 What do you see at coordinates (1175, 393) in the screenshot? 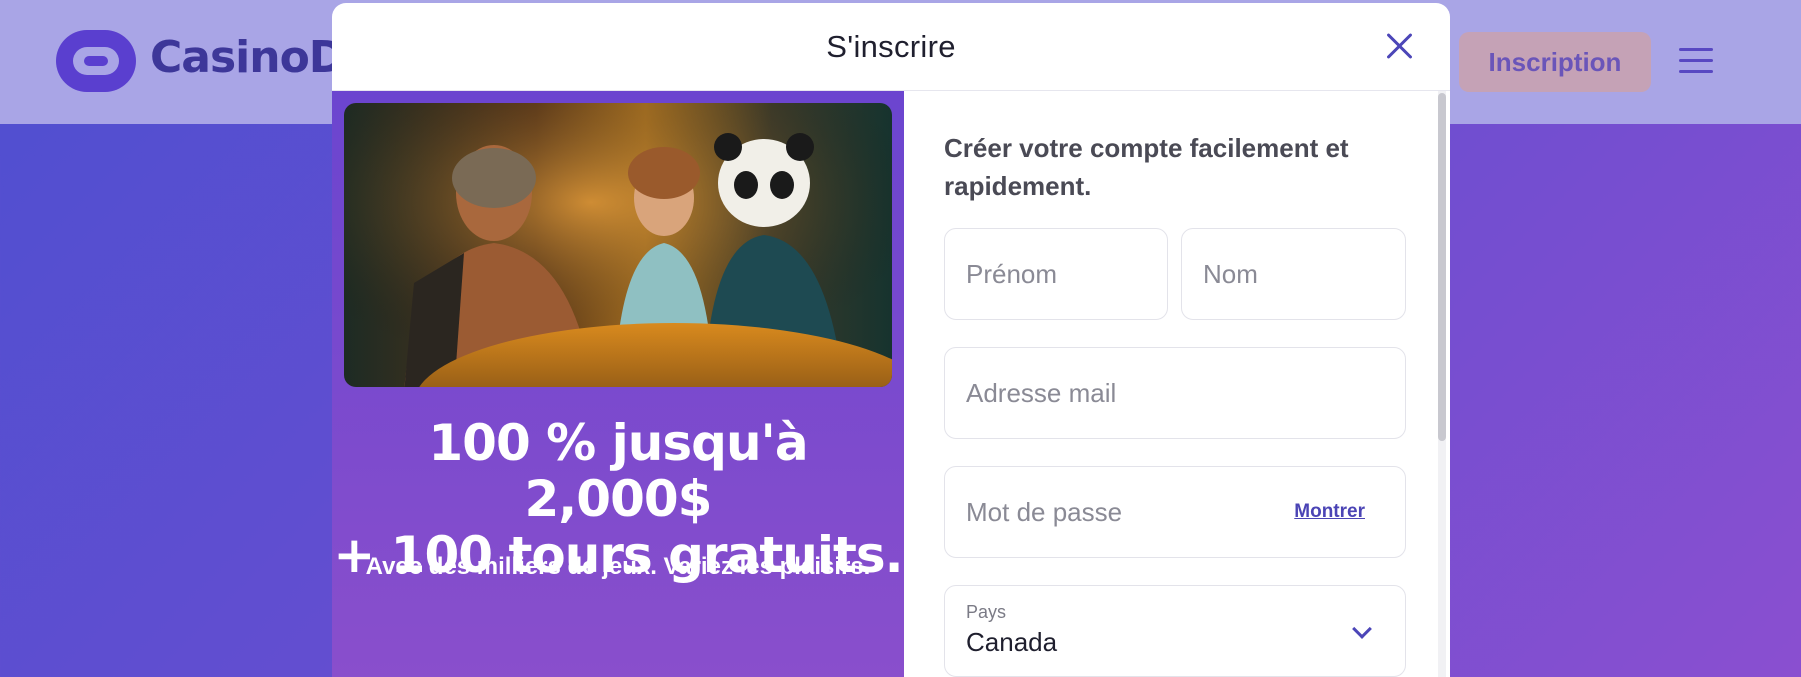
I see `email-field: Adresse mail` at bounding box center [1175, 393].